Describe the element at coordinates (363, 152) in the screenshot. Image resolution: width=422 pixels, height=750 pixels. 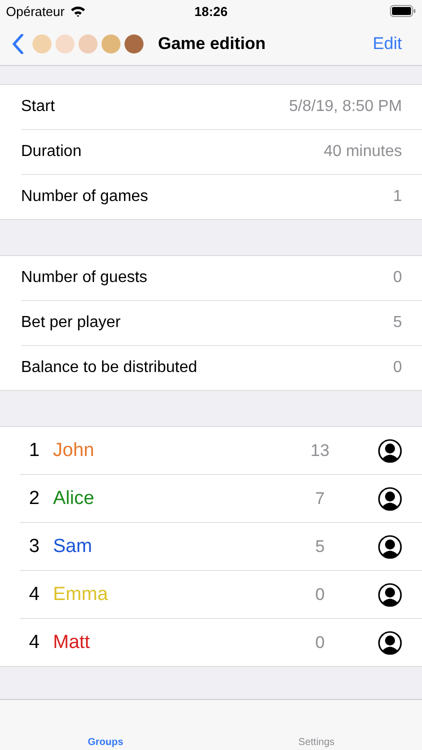
I see `row-value: 40 minutes` at that location.